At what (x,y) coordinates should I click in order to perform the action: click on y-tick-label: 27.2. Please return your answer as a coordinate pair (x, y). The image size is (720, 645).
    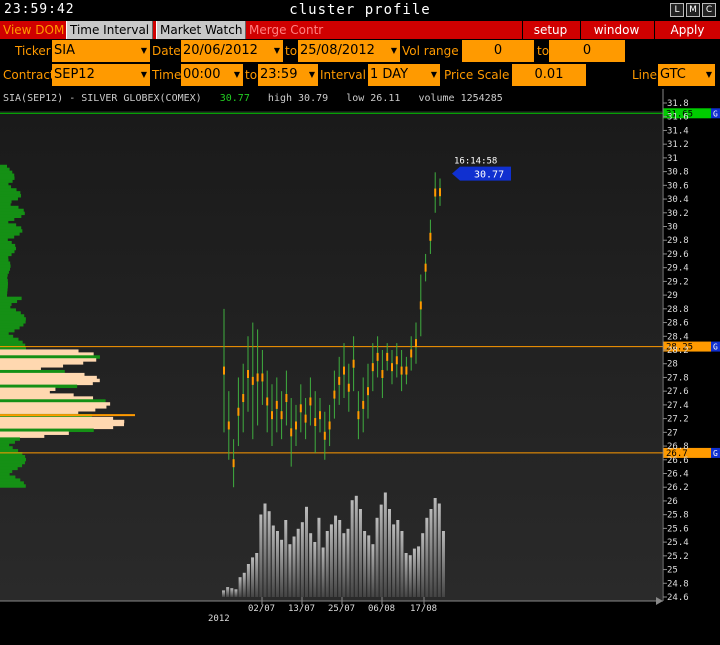
    Looking at the image, I should click on (678, 420).